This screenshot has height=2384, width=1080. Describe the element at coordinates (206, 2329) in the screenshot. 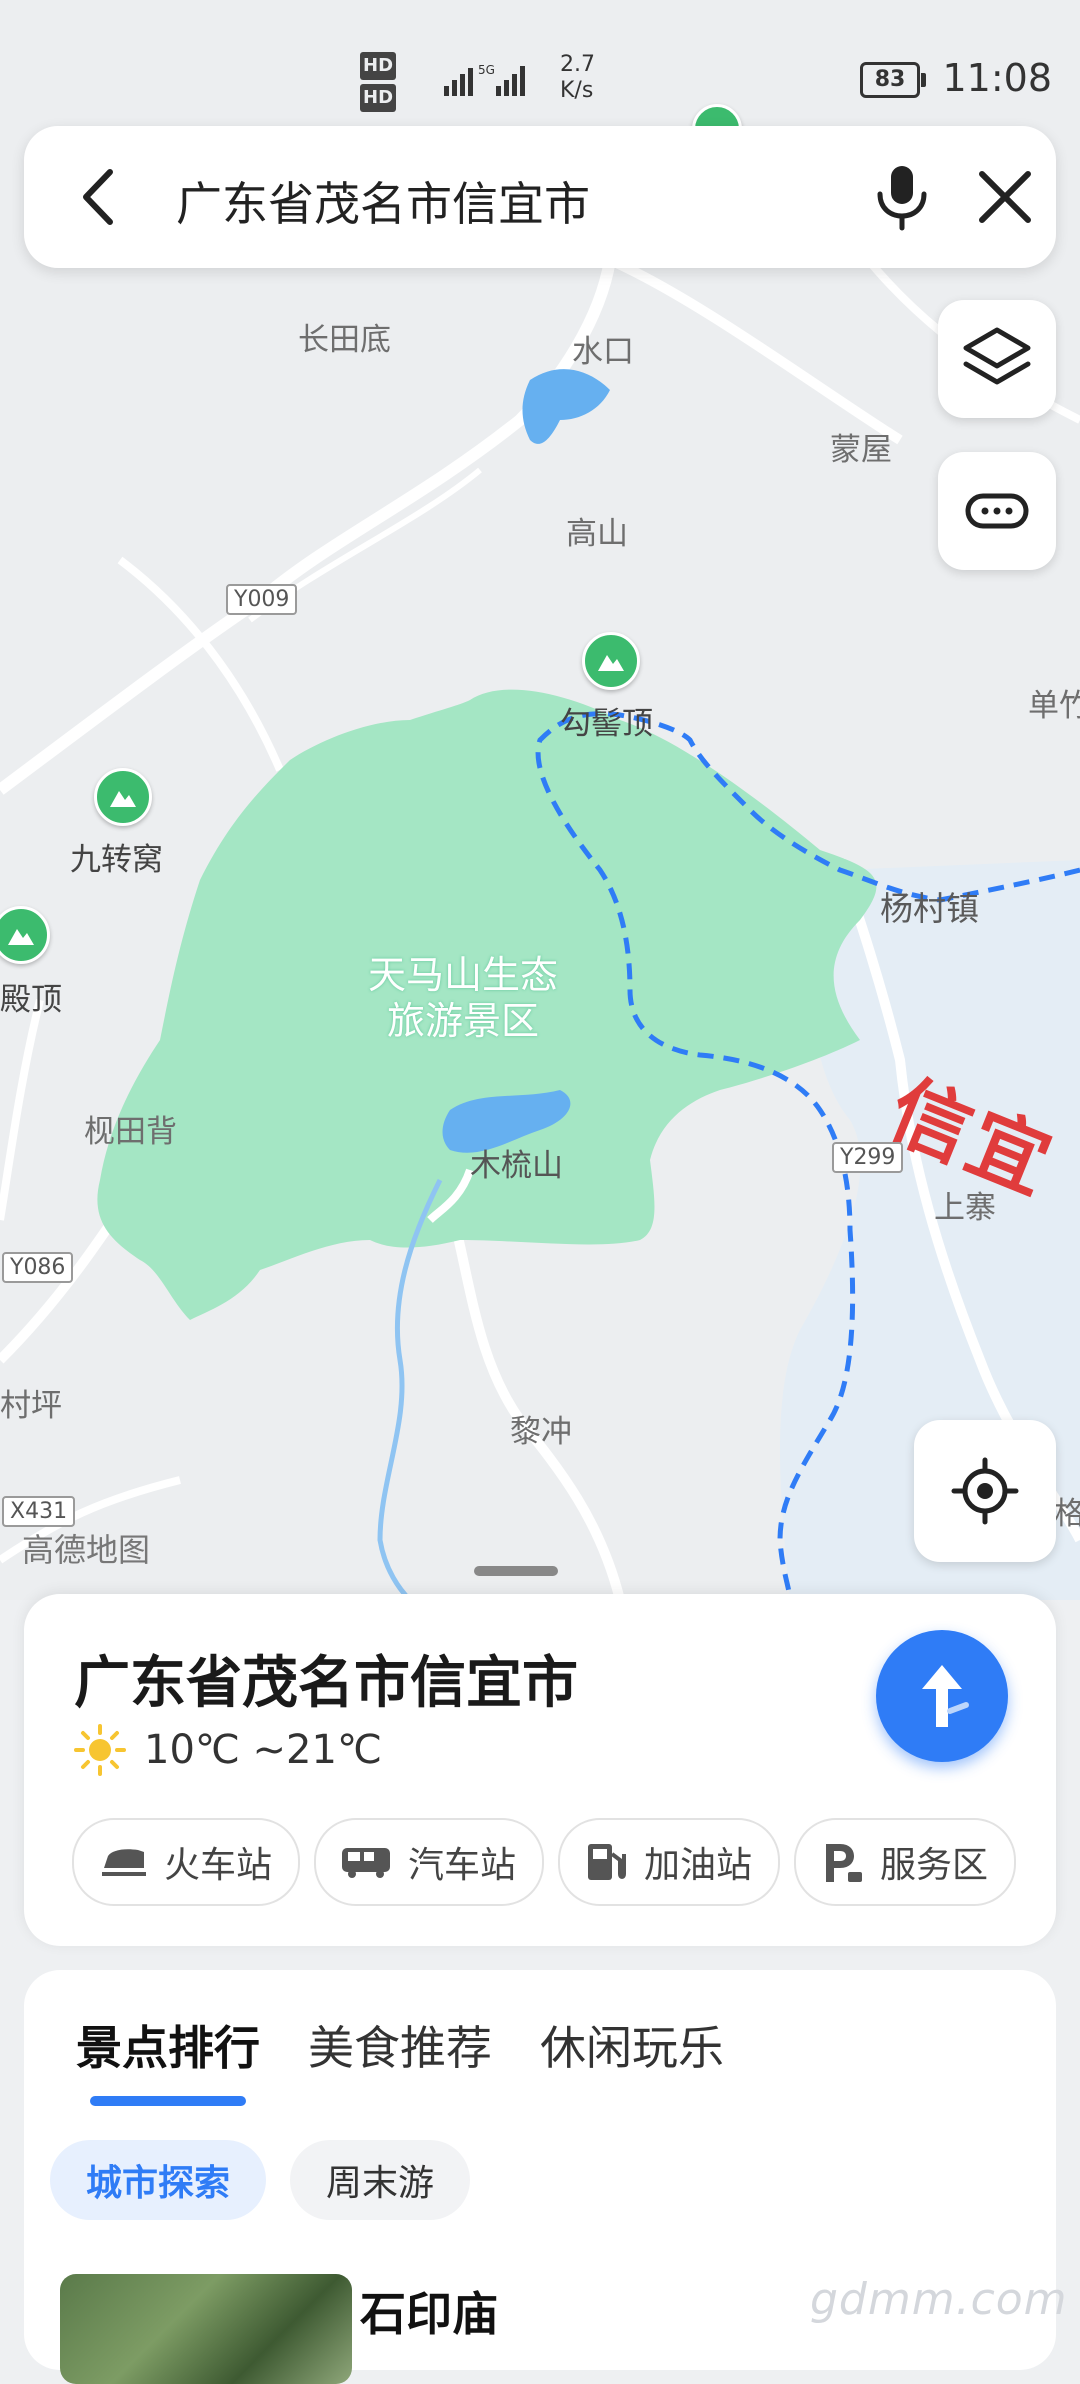

I see `attraction-thumbnail` at that location.